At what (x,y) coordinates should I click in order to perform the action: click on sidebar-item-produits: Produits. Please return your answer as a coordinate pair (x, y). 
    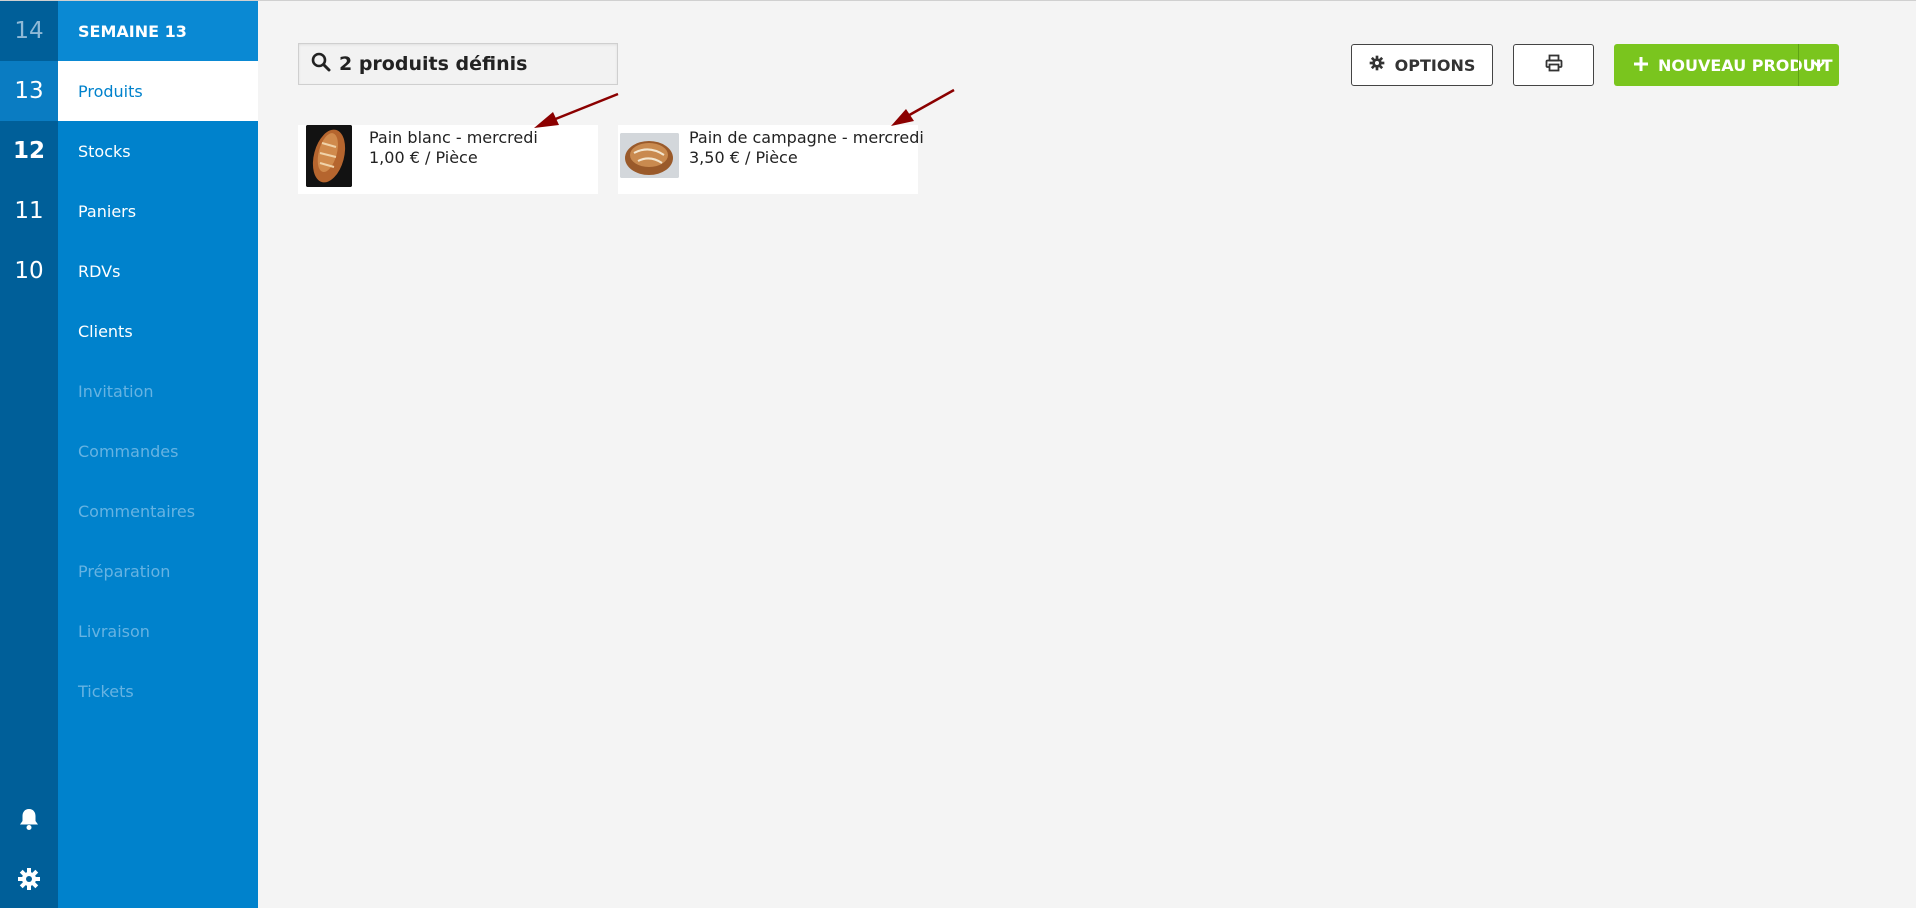
    Looking at the image, I should click on (158, 91).